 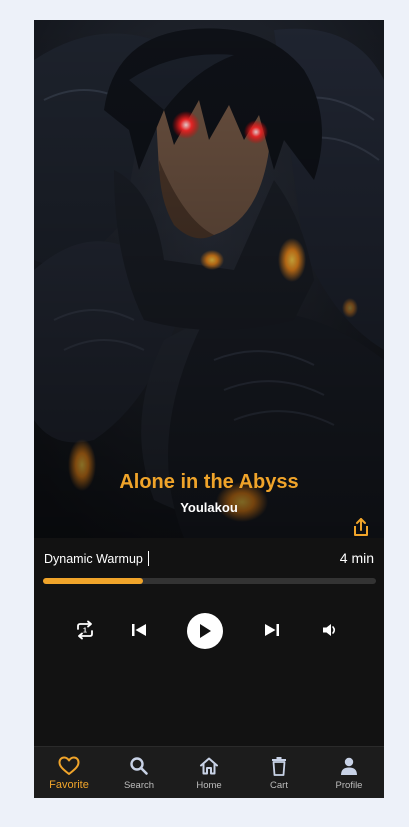 I want to click on volume-icon, so click(x=329, y=630).